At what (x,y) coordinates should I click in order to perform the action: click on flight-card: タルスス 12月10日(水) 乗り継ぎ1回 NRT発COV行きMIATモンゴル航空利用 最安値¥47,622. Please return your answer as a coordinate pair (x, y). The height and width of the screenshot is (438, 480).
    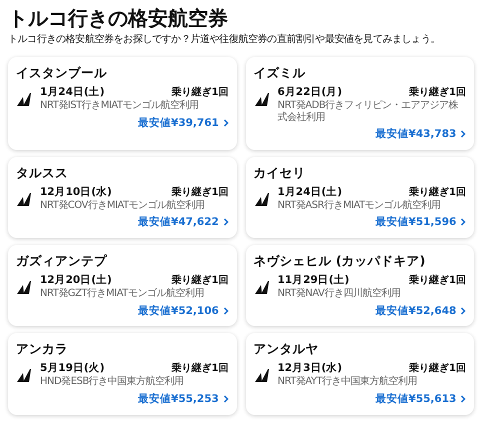
    Looking at the image, I should click on (122, 197).